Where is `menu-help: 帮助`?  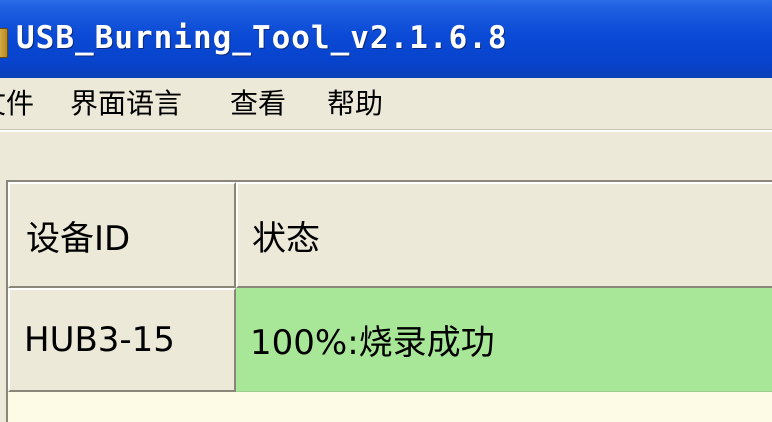 menu-help: 帮助 is located at coordinates (355, 104).